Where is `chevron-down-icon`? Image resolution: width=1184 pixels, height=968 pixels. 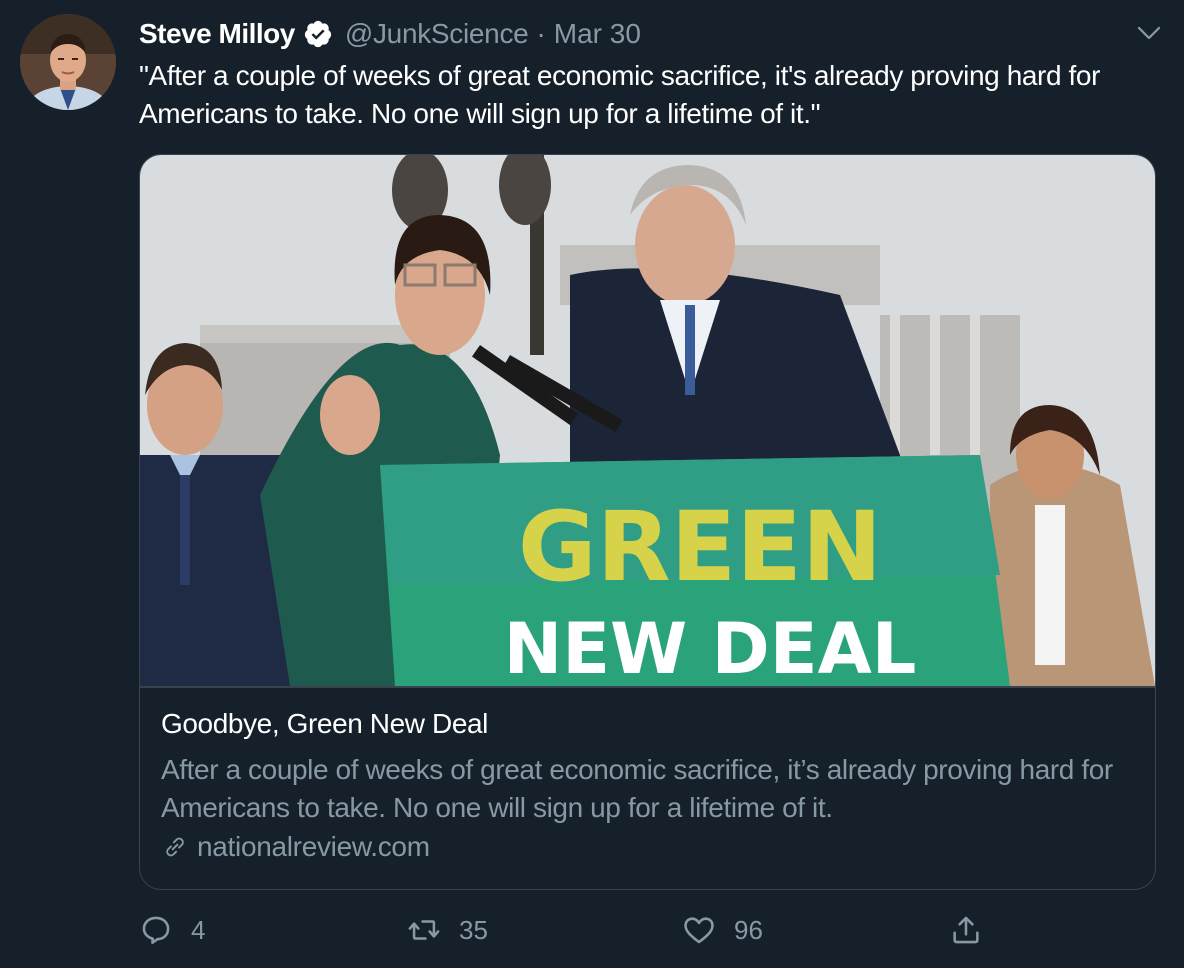 chevron-down-icon is located at coordinates (1149, 33).